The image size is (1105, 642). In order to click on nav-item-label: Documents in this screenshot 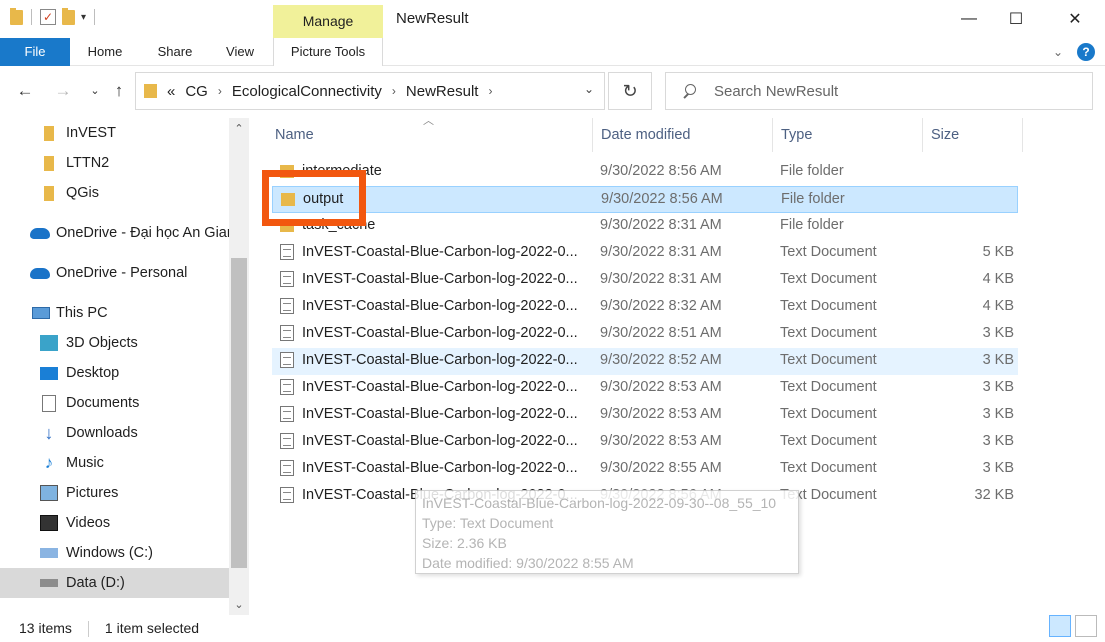, I will do `click(103, 403)`.